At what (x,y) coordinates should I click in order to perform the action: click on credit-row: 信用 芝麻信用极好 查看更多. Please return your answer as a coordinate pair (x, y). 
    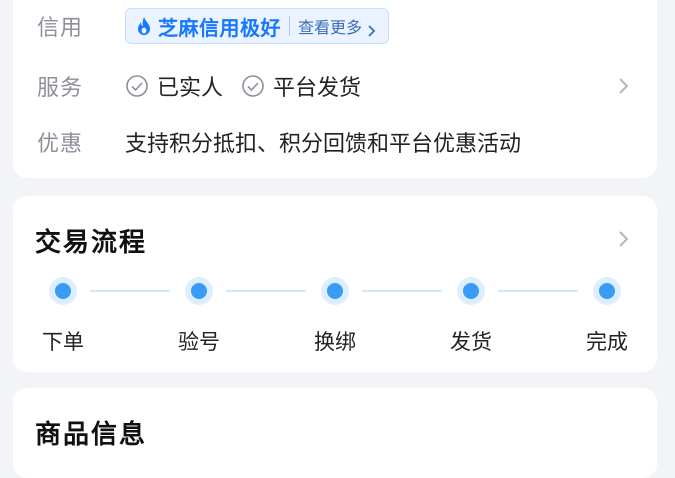
    Looking at the image, I should click on (335, 26).